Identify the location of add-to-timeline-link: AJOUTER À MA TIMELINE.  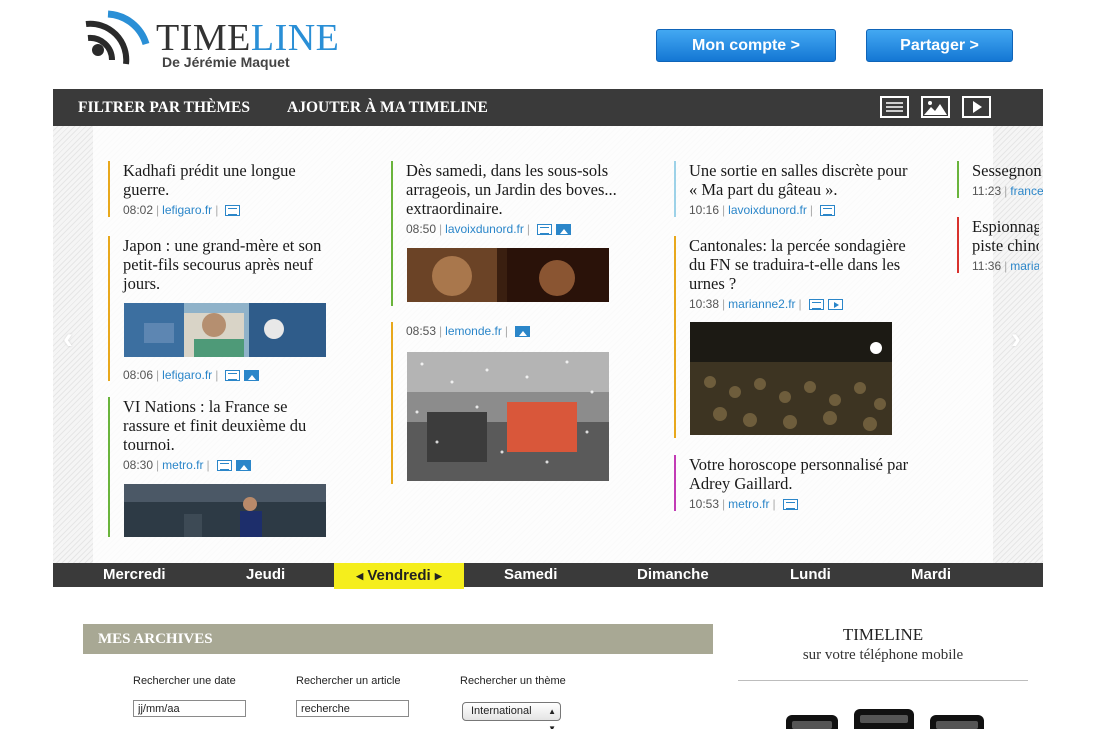
(387, 107).